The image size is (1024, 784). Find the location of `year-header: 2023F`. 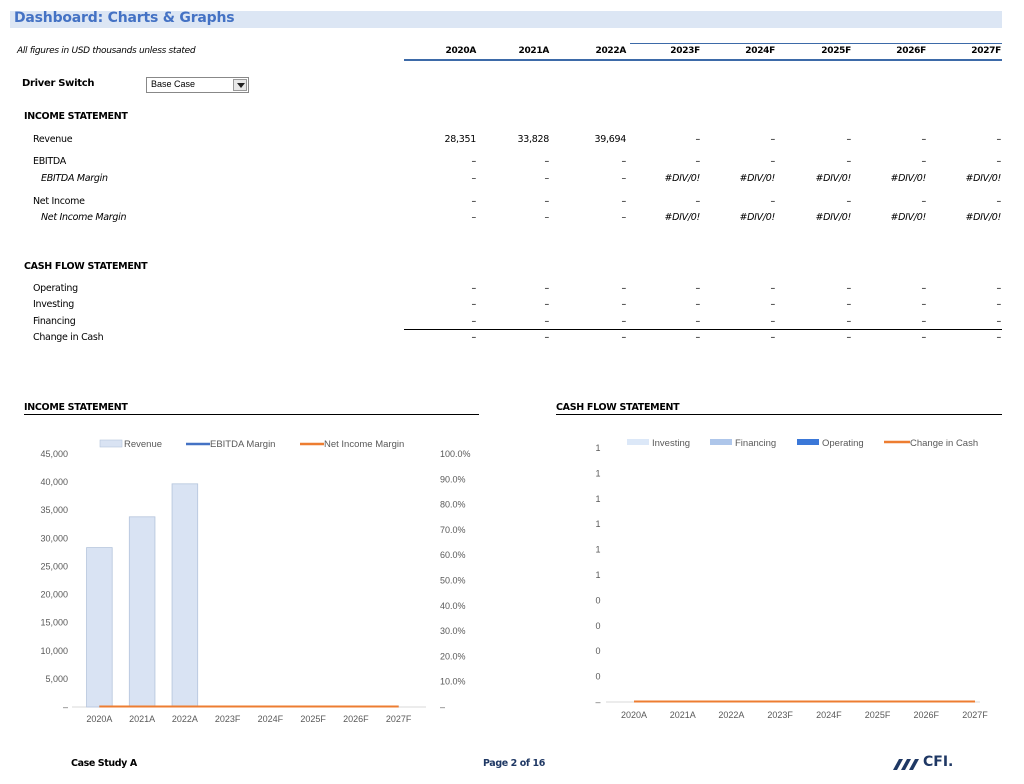

year-header: 2023F is located at coordinates (685, 51).